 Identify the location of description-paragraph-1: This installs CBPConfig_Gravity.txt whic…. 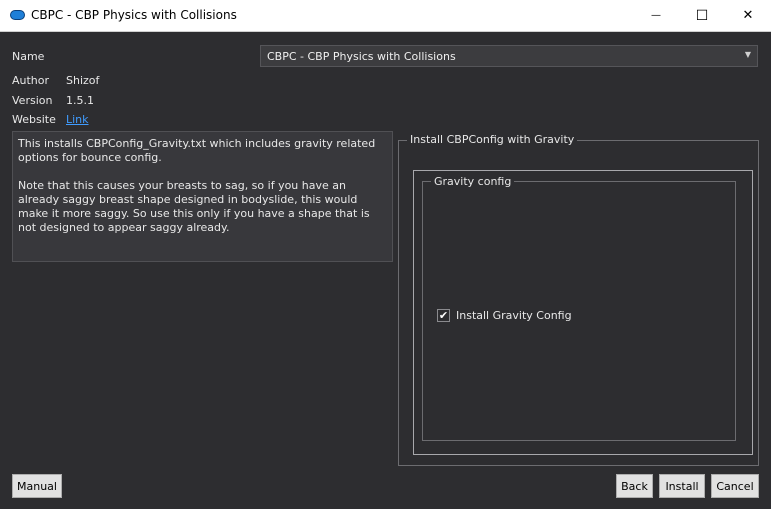
(197, 150).